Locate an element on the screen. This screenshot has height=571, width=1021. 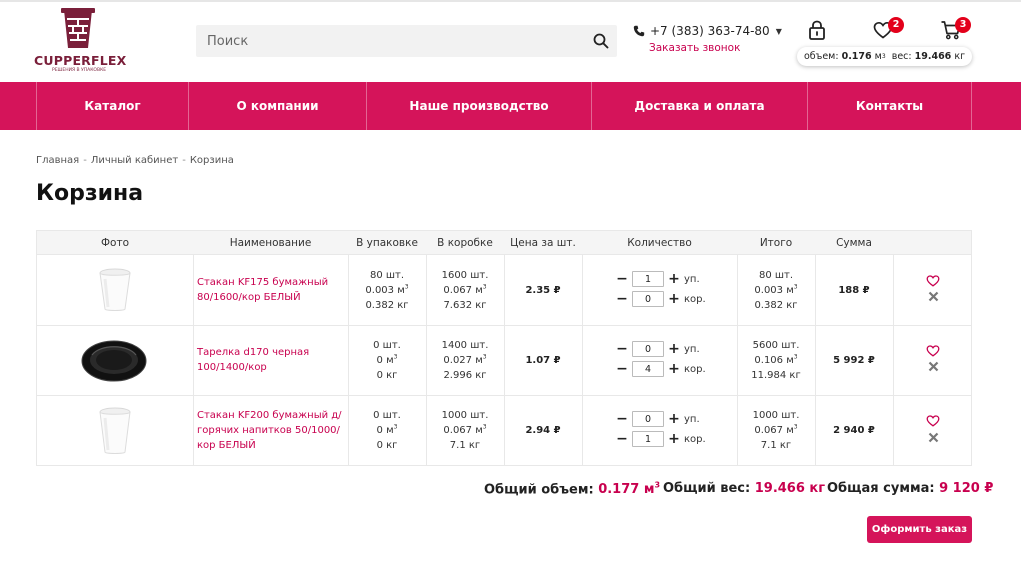
logo-text: CUPPERFLEX is located at coordinates (80, 60).